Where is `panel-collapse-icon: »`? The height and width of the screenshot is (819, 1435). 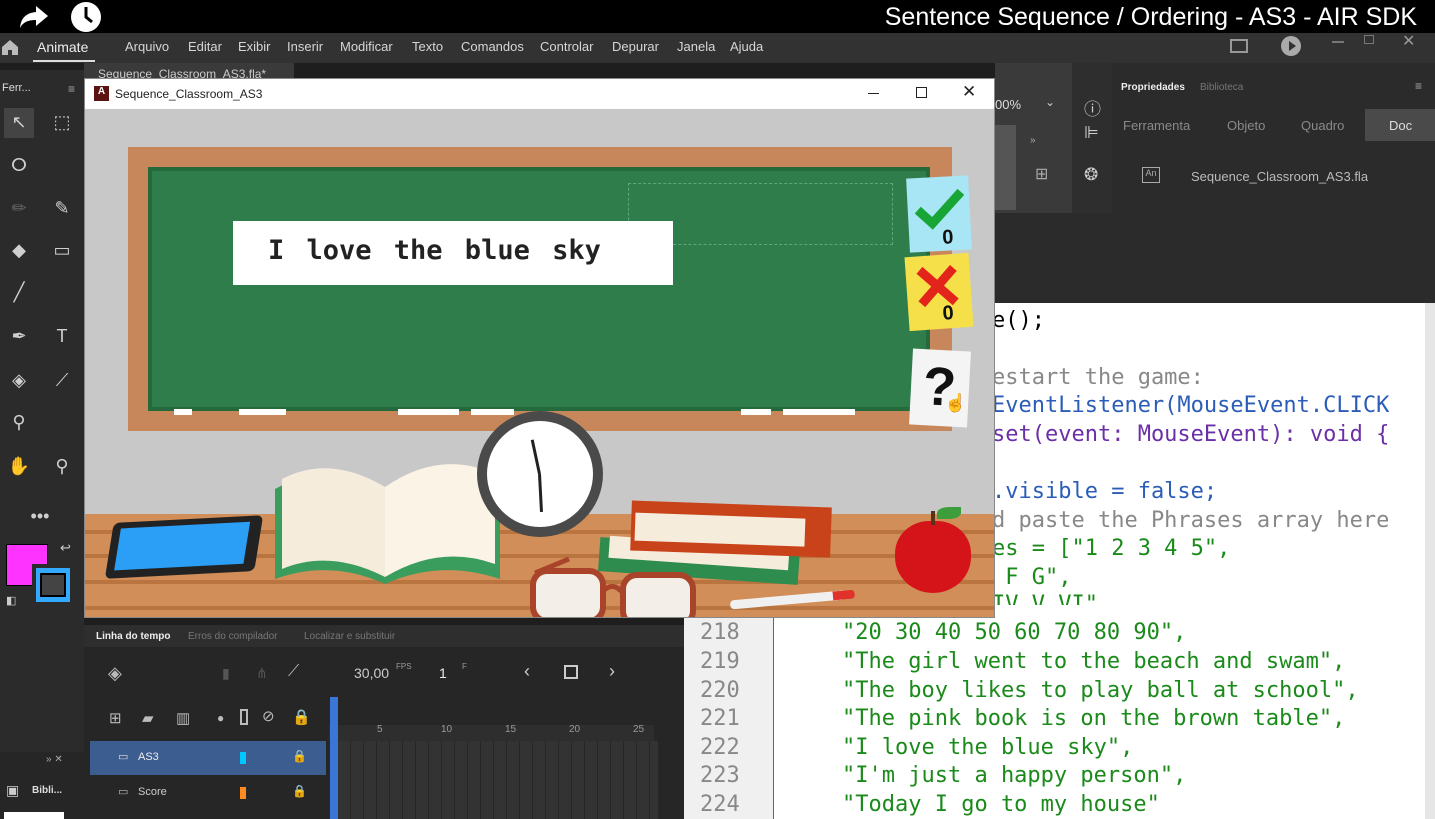 panel-collapse-icon: » is located at coordinates (1033, 140).